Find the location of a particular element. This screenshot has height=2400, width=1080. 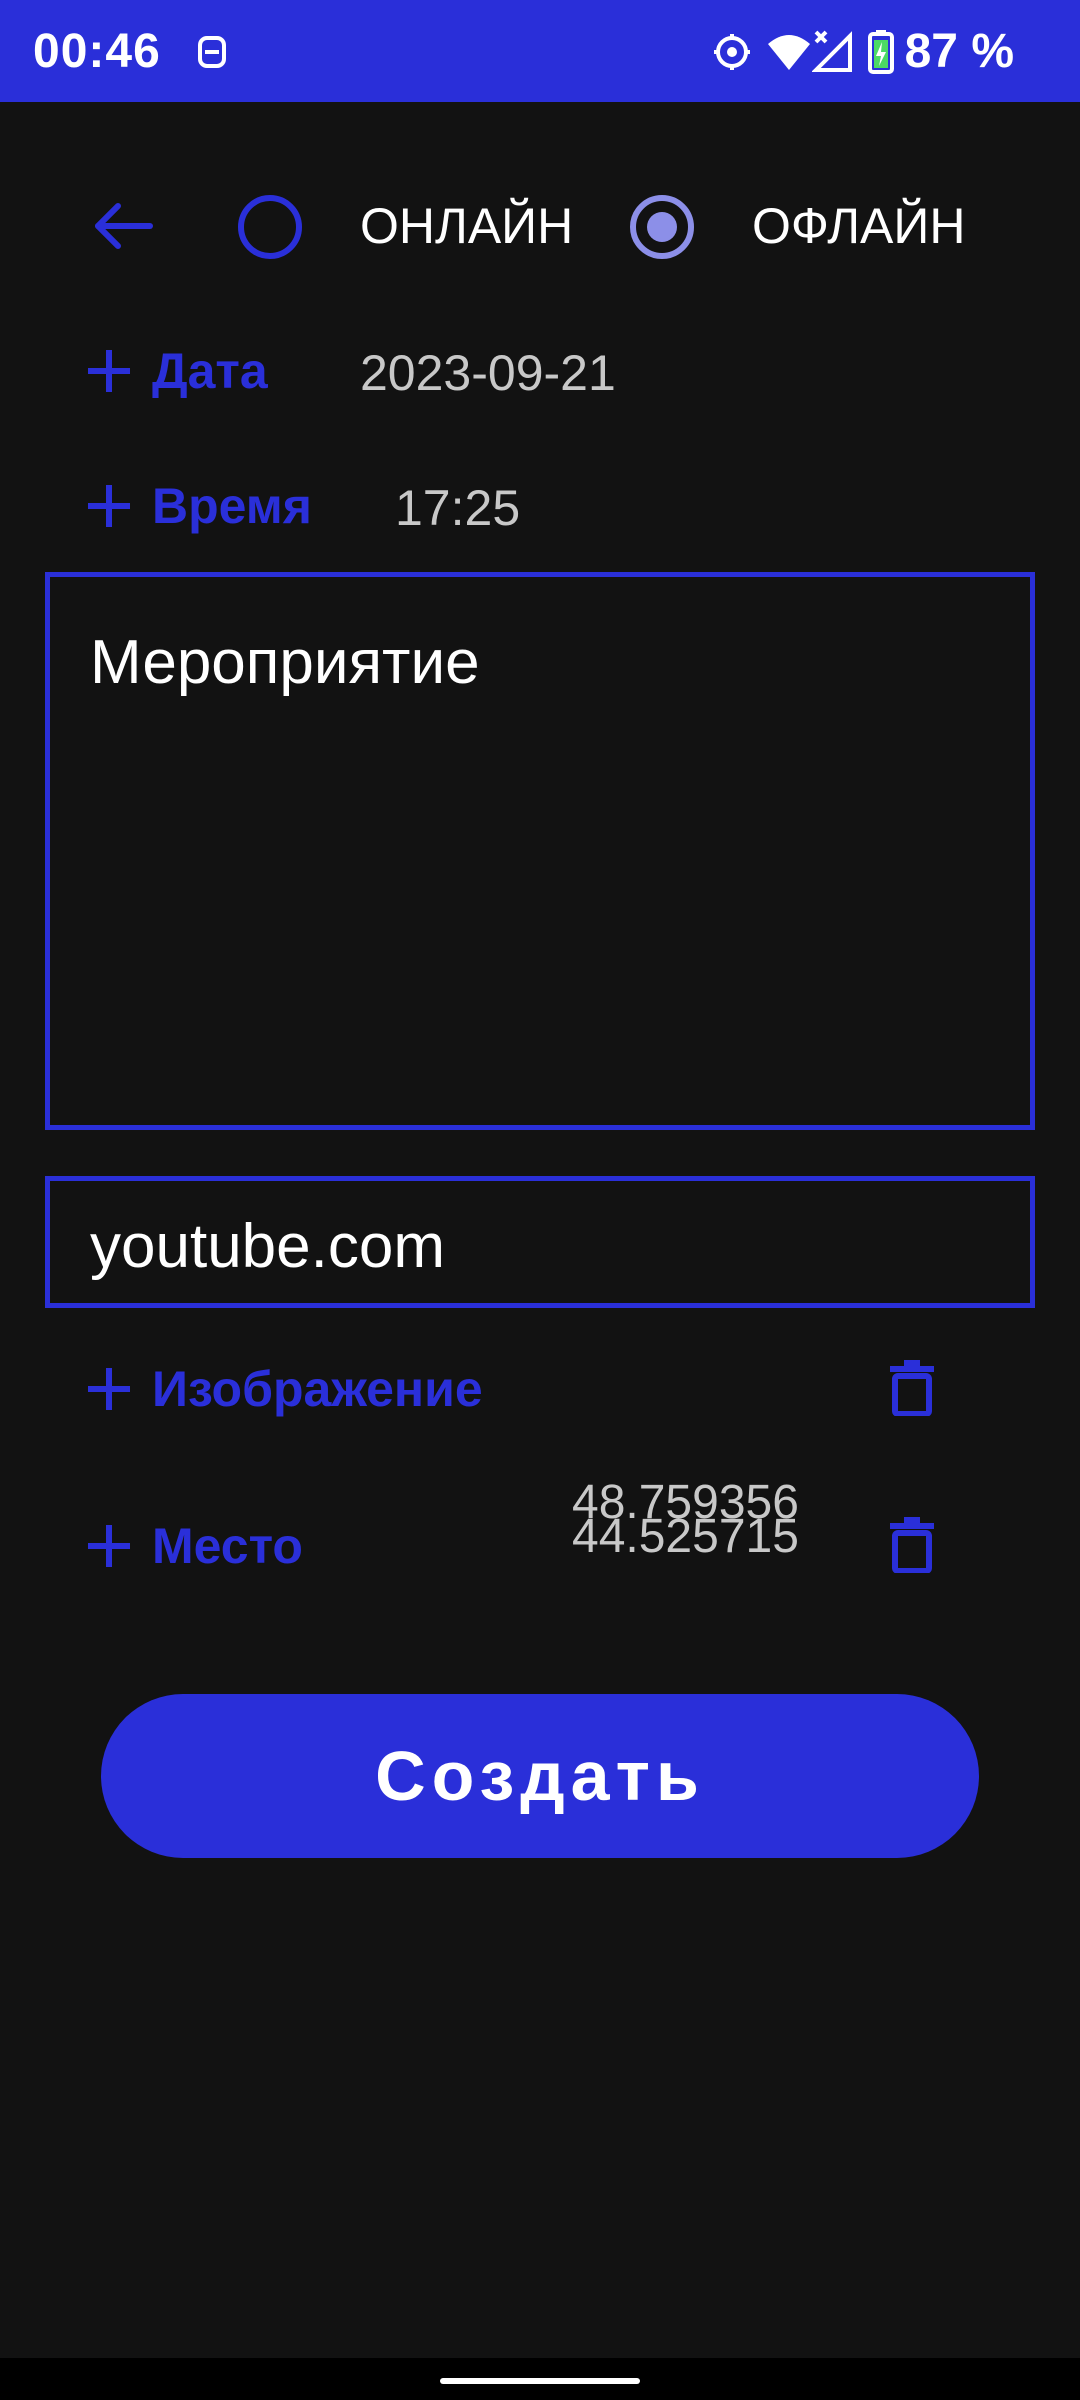

add-image-button: Изображение is located at coordinates (285, 1389).